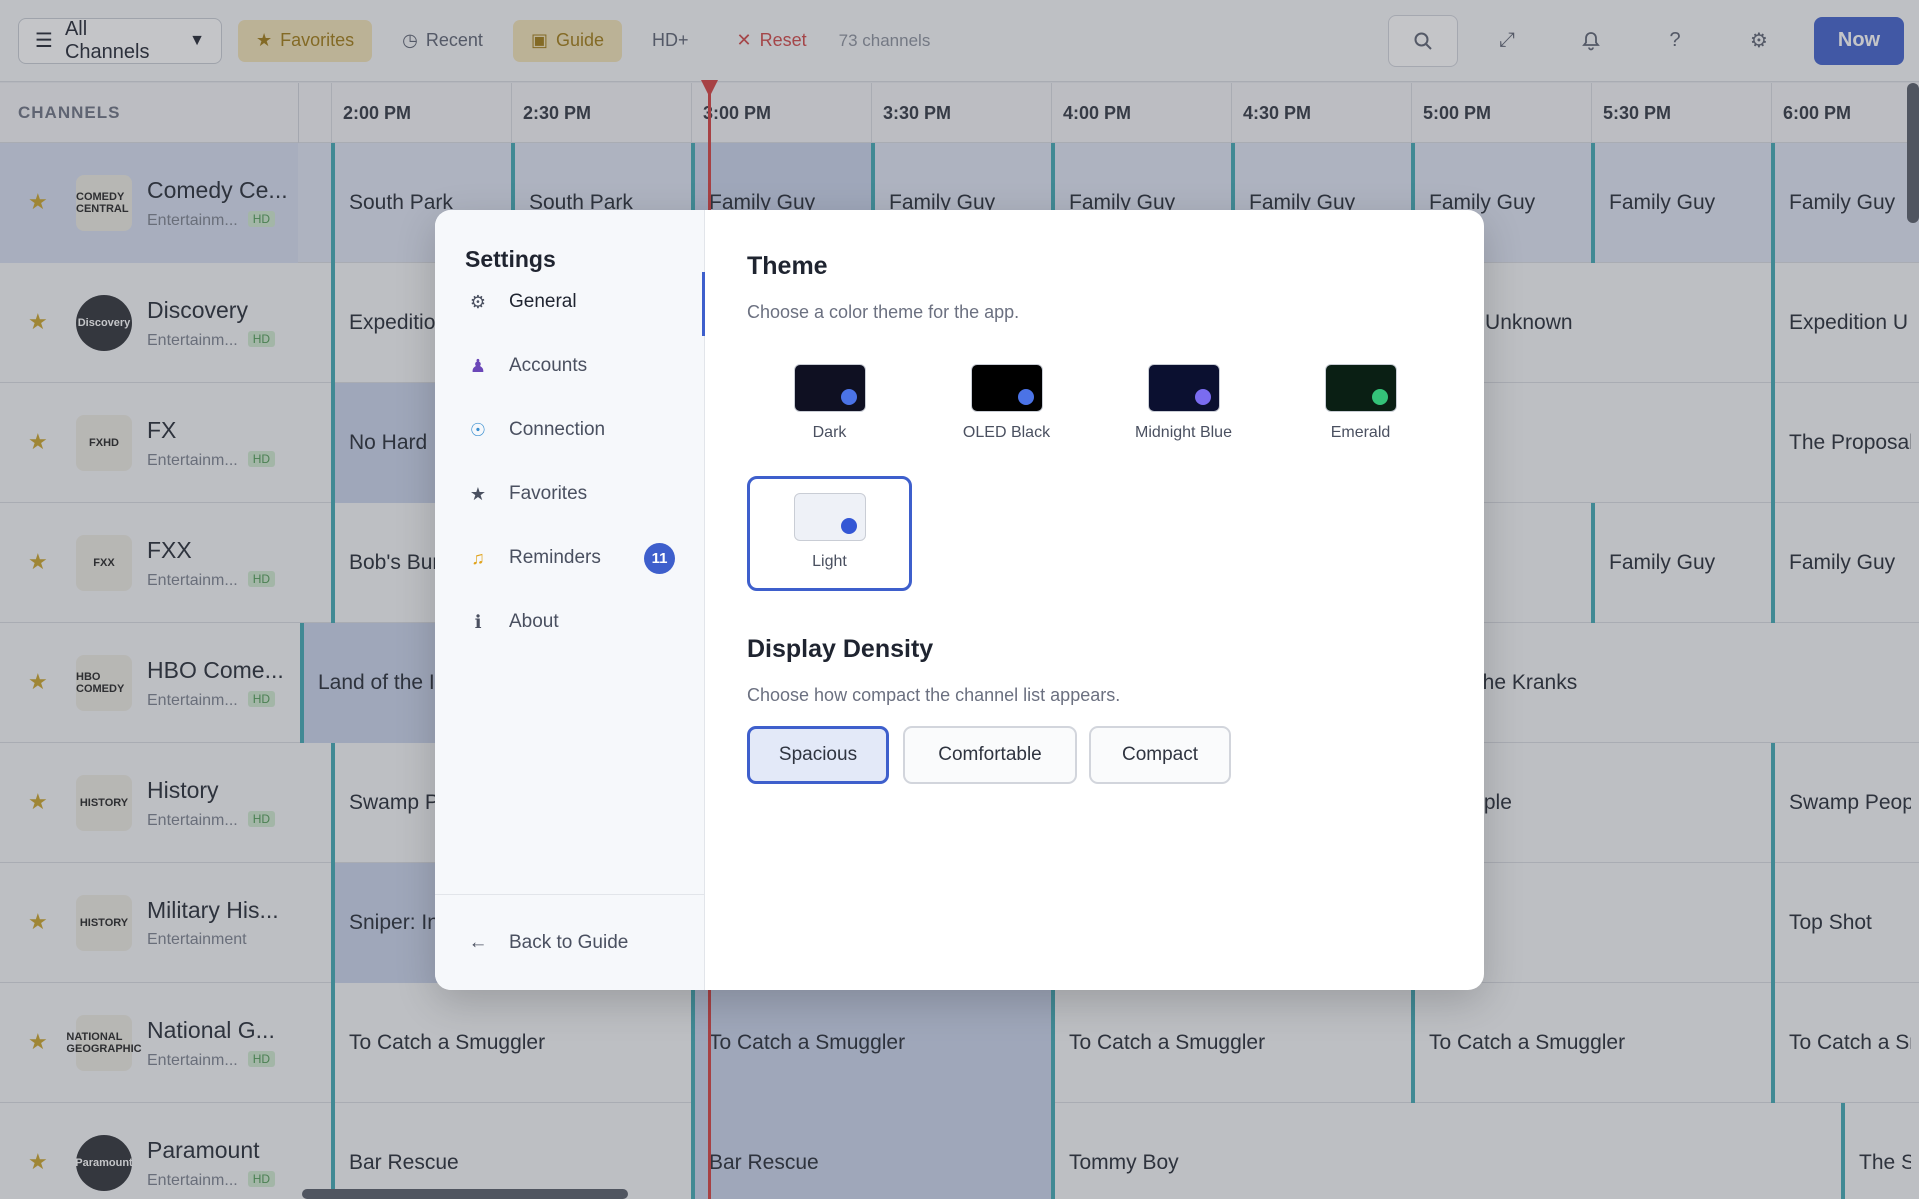 This screenshot has height=1199, width=1919. Describe the element at coordinates (1160, 755) in the screenshot. I see `density-option-compact: Compact` at that location.